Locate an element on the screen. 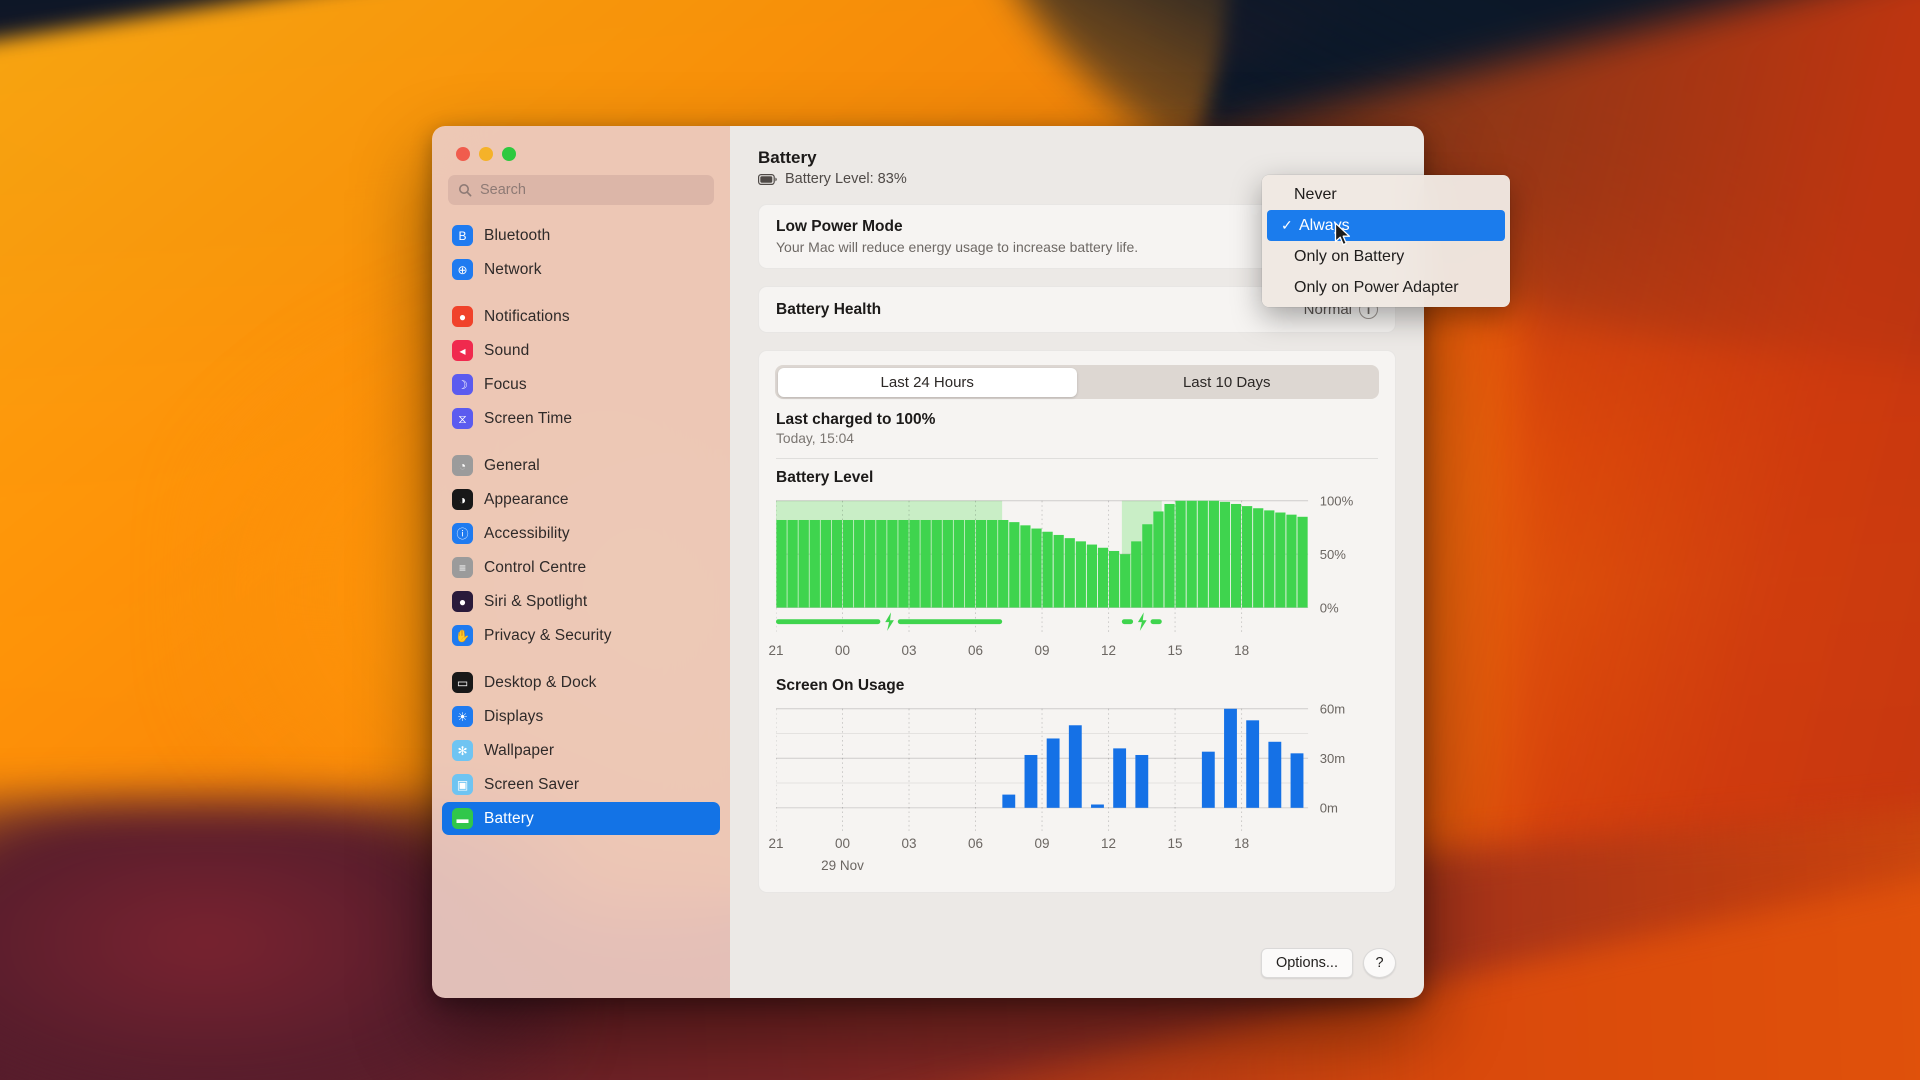 This screenshot has width=1920, height=1080. menu-item-only-on-battery: Only on Battery is located at coordinates (1386, 256).